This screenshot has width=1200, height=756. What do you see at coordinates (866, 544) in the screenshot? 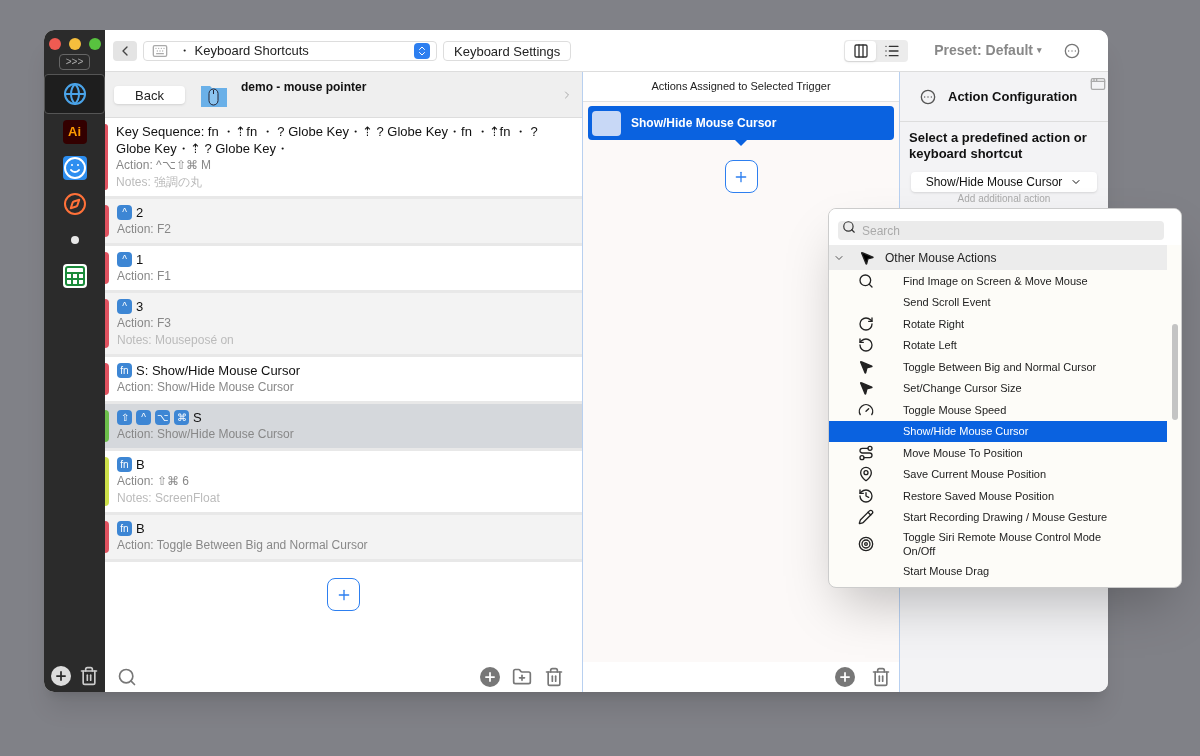
I see `target-icon` at bounding box center [866, 544].